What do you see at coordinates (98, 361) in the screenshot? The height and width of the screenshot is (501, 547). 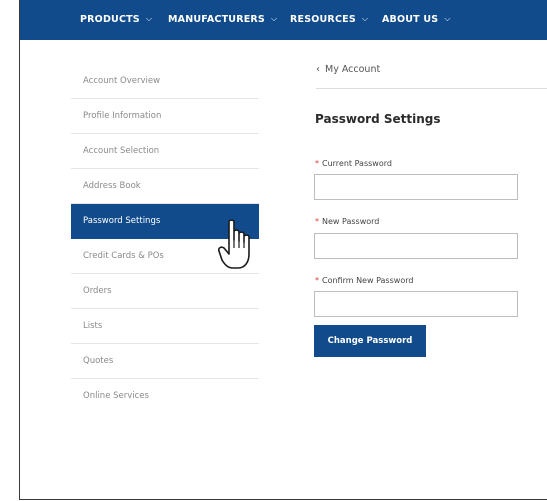 I see `sidebar-item-label: Quotes` at bounding box center [98, 361].